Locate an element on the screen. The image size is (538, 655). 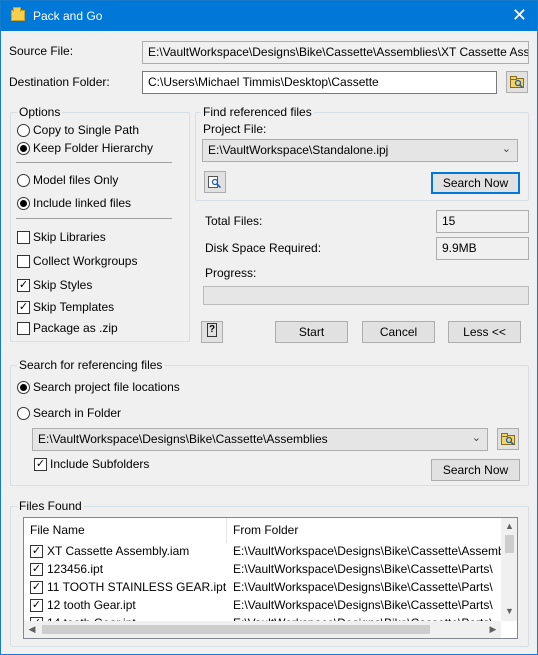
model-files-only-label: Model files Only is located at coordinates (76, 180).